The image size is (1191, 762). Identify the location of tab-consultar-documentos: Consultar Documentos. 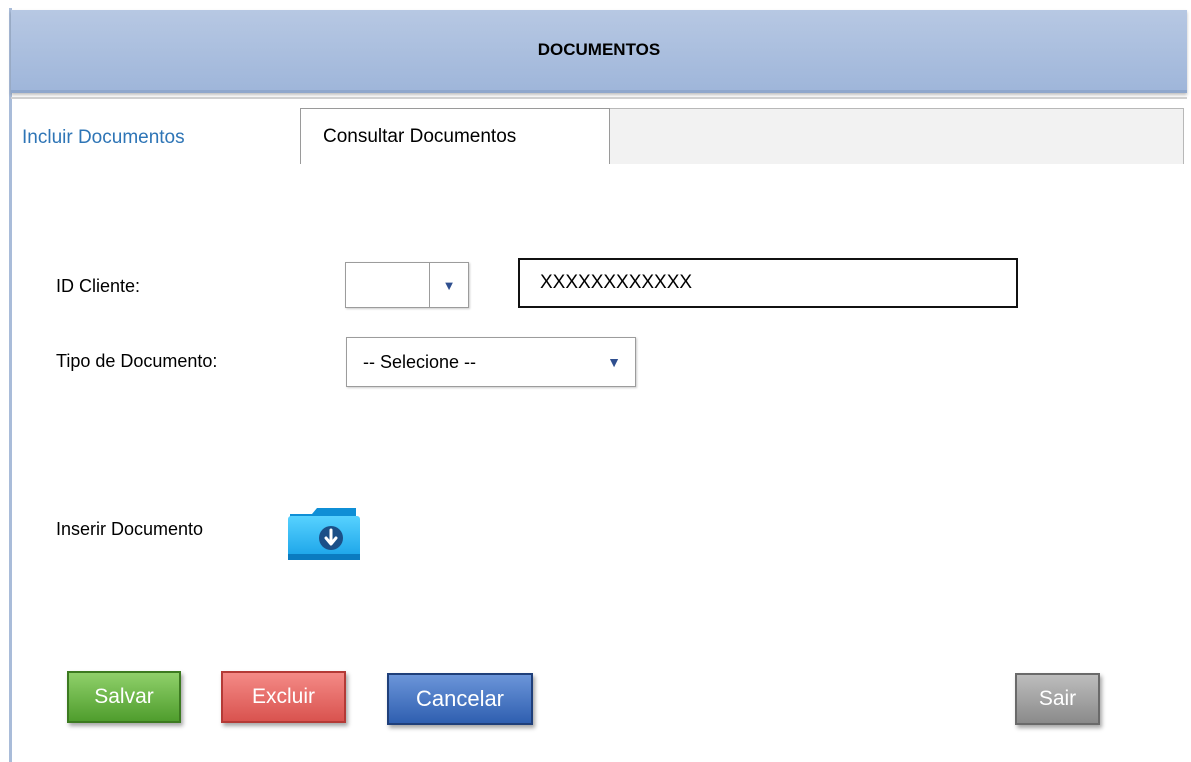
(455, 136).